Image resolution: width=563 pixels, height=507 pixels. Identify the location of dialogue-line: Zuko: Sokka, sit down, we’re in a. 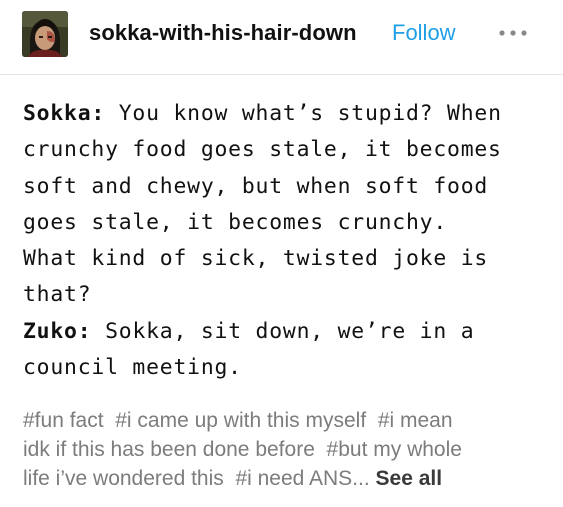
(288, 332).